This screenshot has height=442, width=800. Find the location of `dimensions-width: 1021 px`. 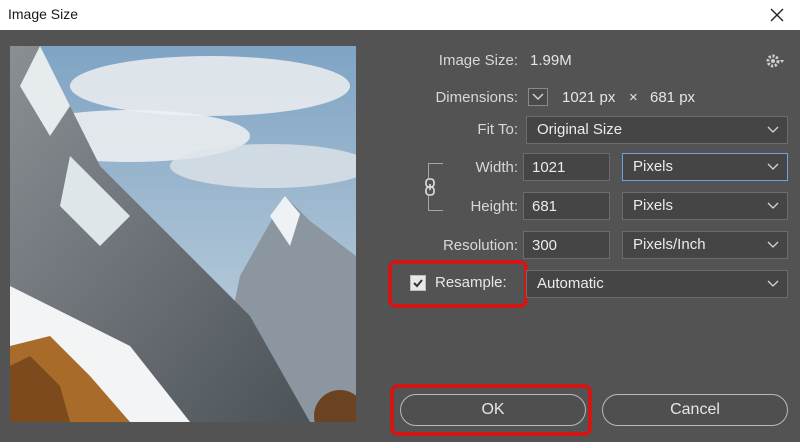

dimensions-width: 1021 px is located at coordinates (589, 97).